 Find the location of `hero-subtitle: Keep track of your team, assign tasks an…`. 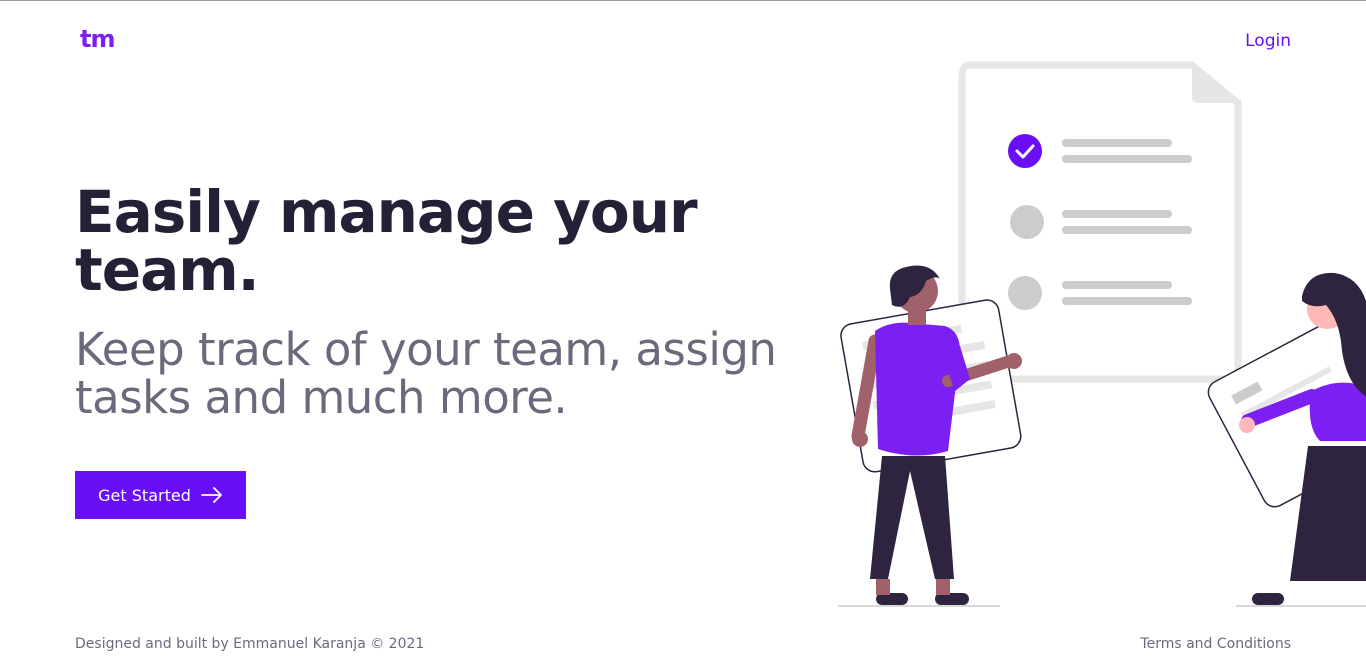

hero-subtitle: Keep track of your team, assign tasks an… is located at coordinates (426, 373).